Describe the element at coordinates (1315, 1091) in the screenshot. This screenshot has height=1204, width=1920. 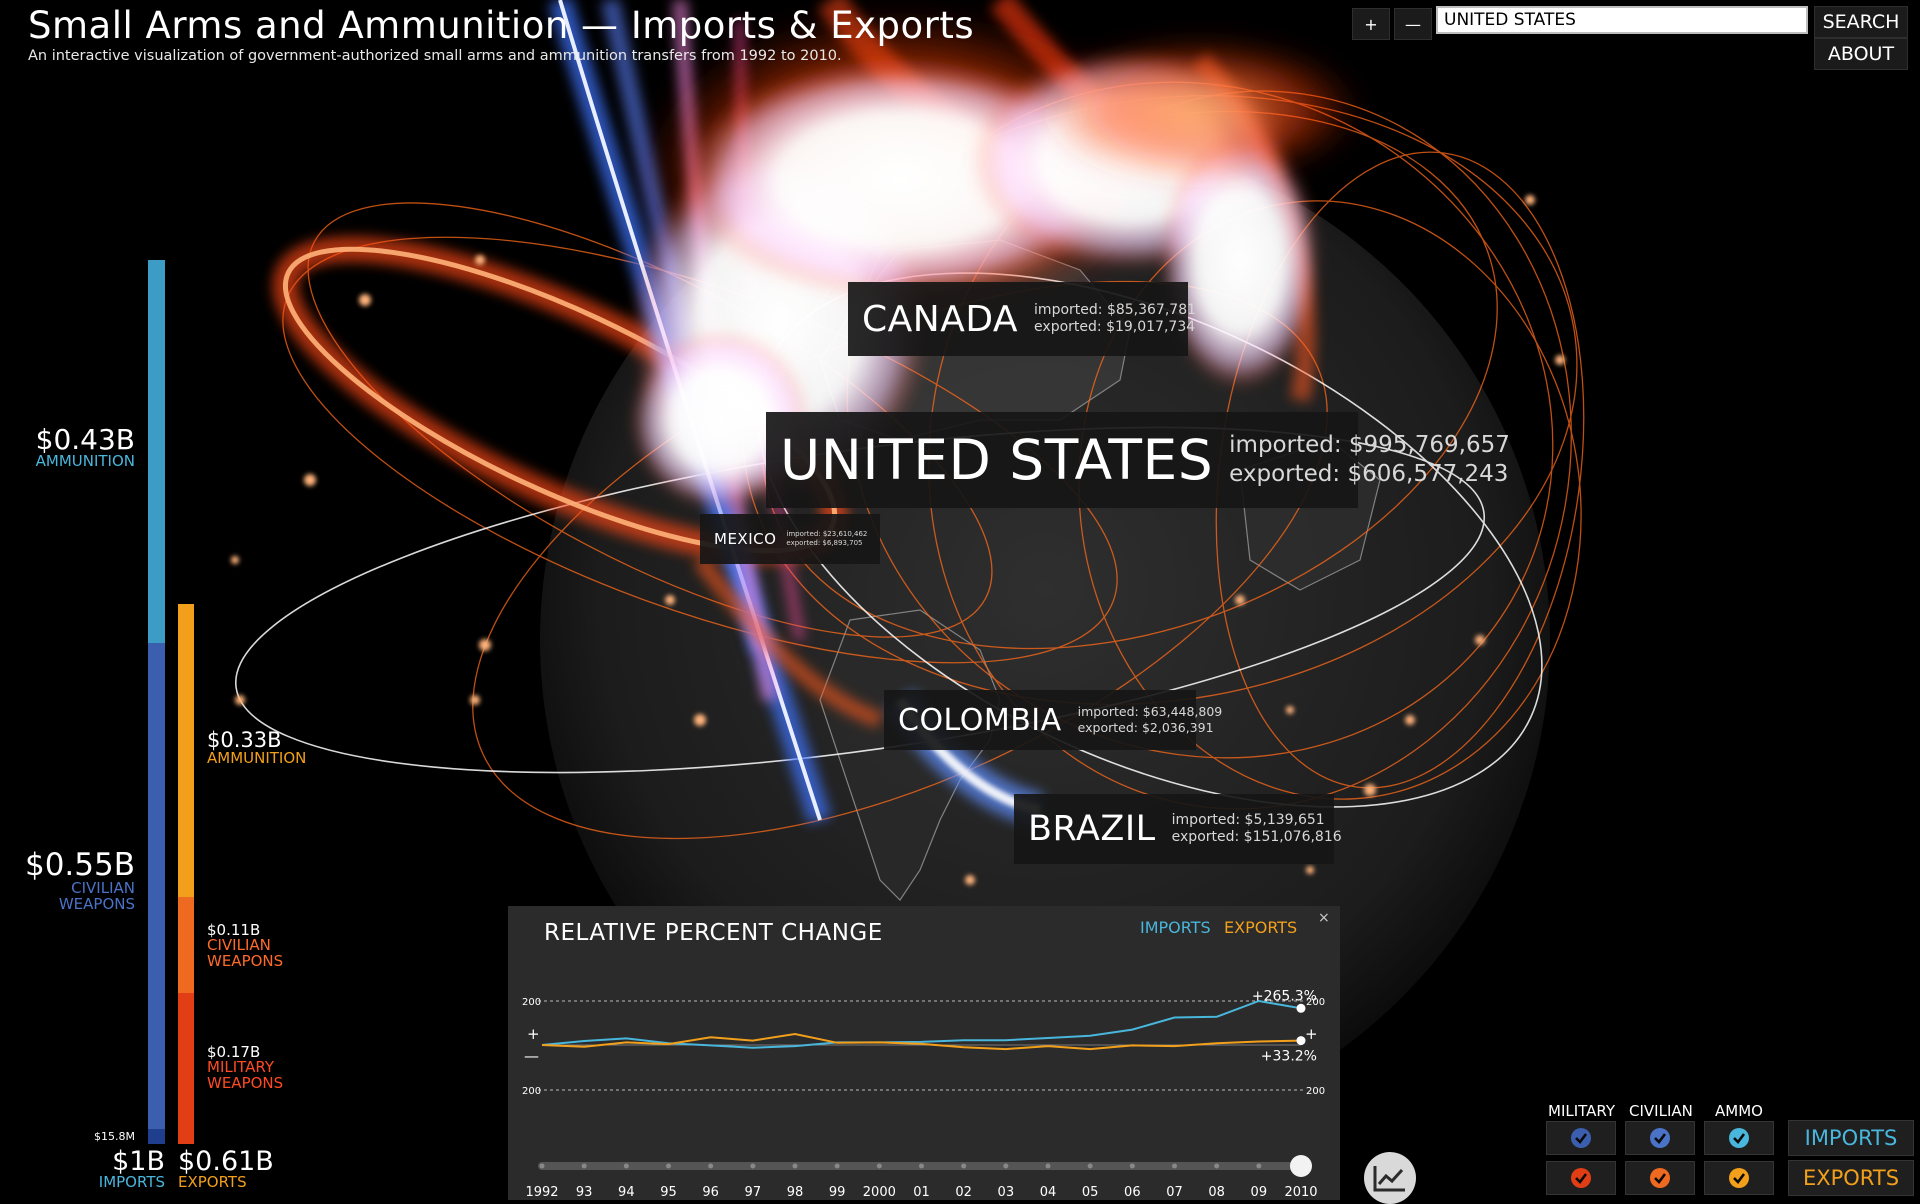
I see `grid-label-right-bottom: 200` at that location.